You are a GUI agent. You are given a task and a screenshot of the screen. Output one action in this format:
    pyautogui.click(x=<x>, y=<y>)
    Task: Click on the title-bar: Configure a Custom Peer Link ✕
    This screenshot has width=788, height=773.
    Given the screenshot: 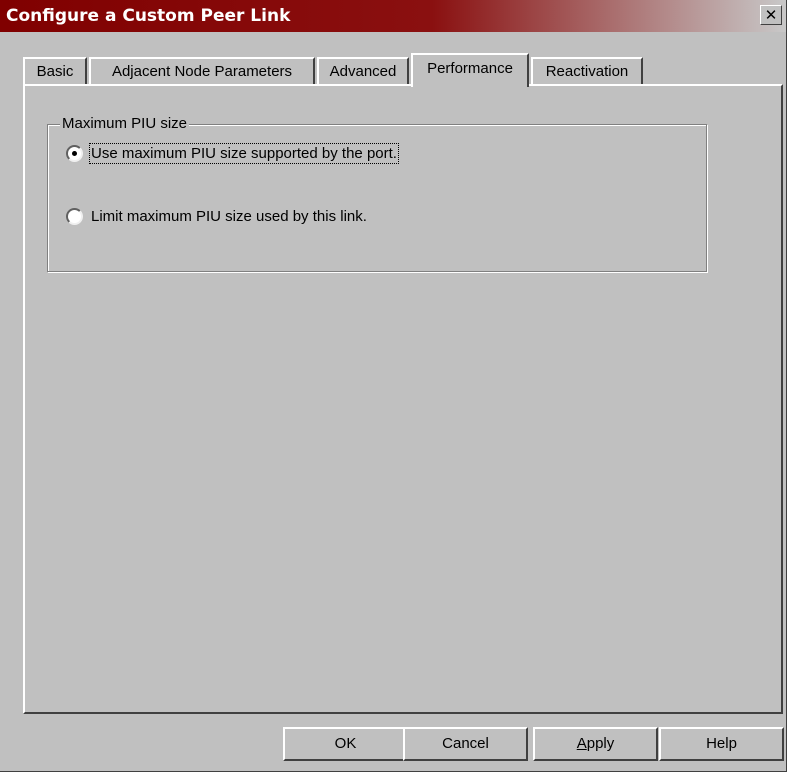 What is the action you would take?
    pyautogui.click(x=393, y=16)
    